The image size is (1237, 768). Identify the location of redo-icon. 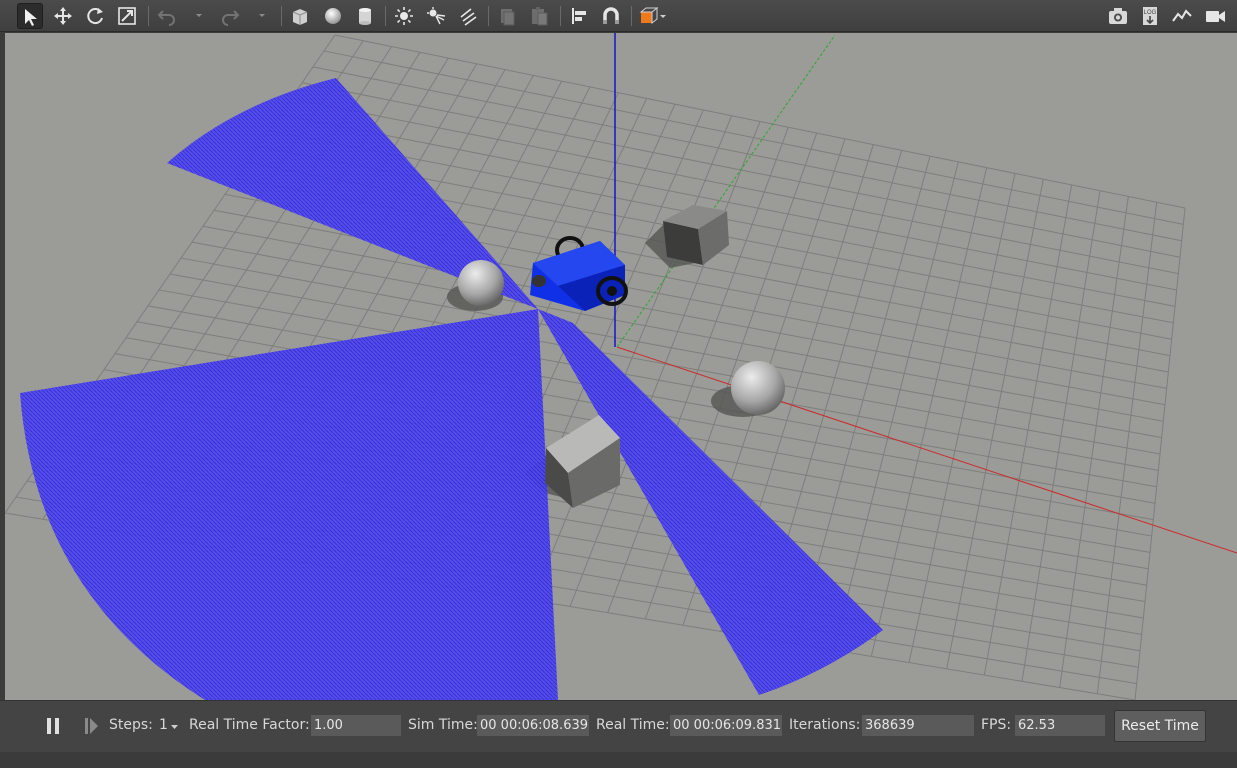
(231, 18).